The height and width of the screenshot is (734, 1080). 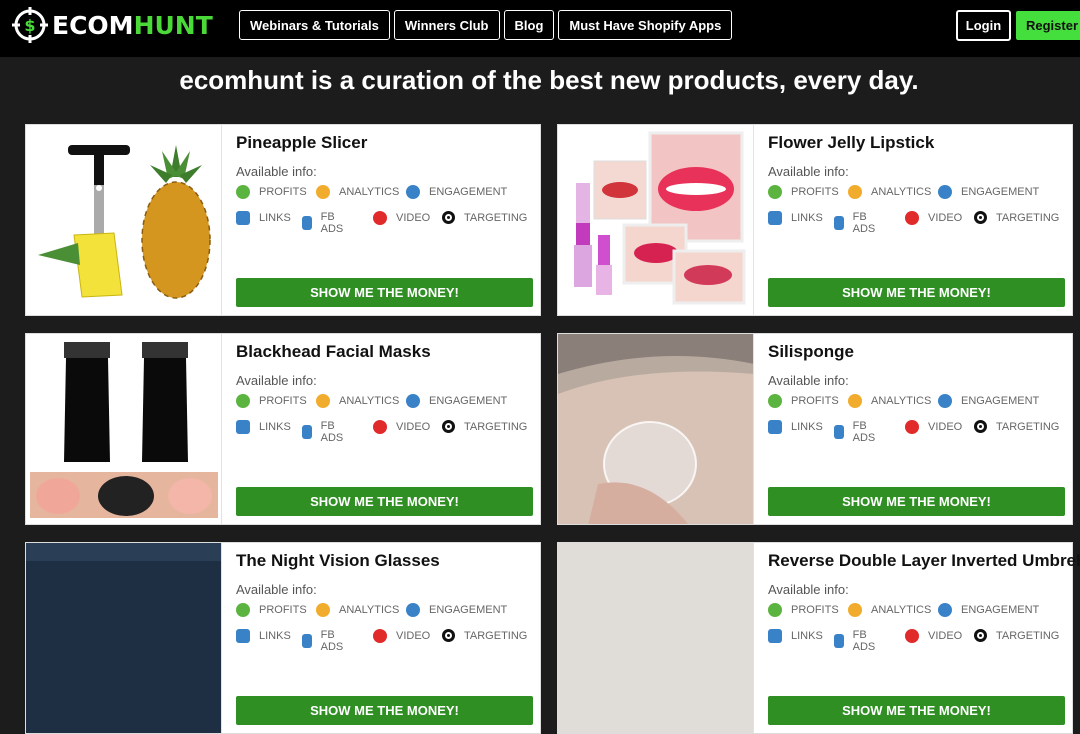 What do you see at coordinates (924, 561) in the screenshot?
I see `product-title: Reverse Double Layer Inverted Umbrella` at bounding box center [924, 561].